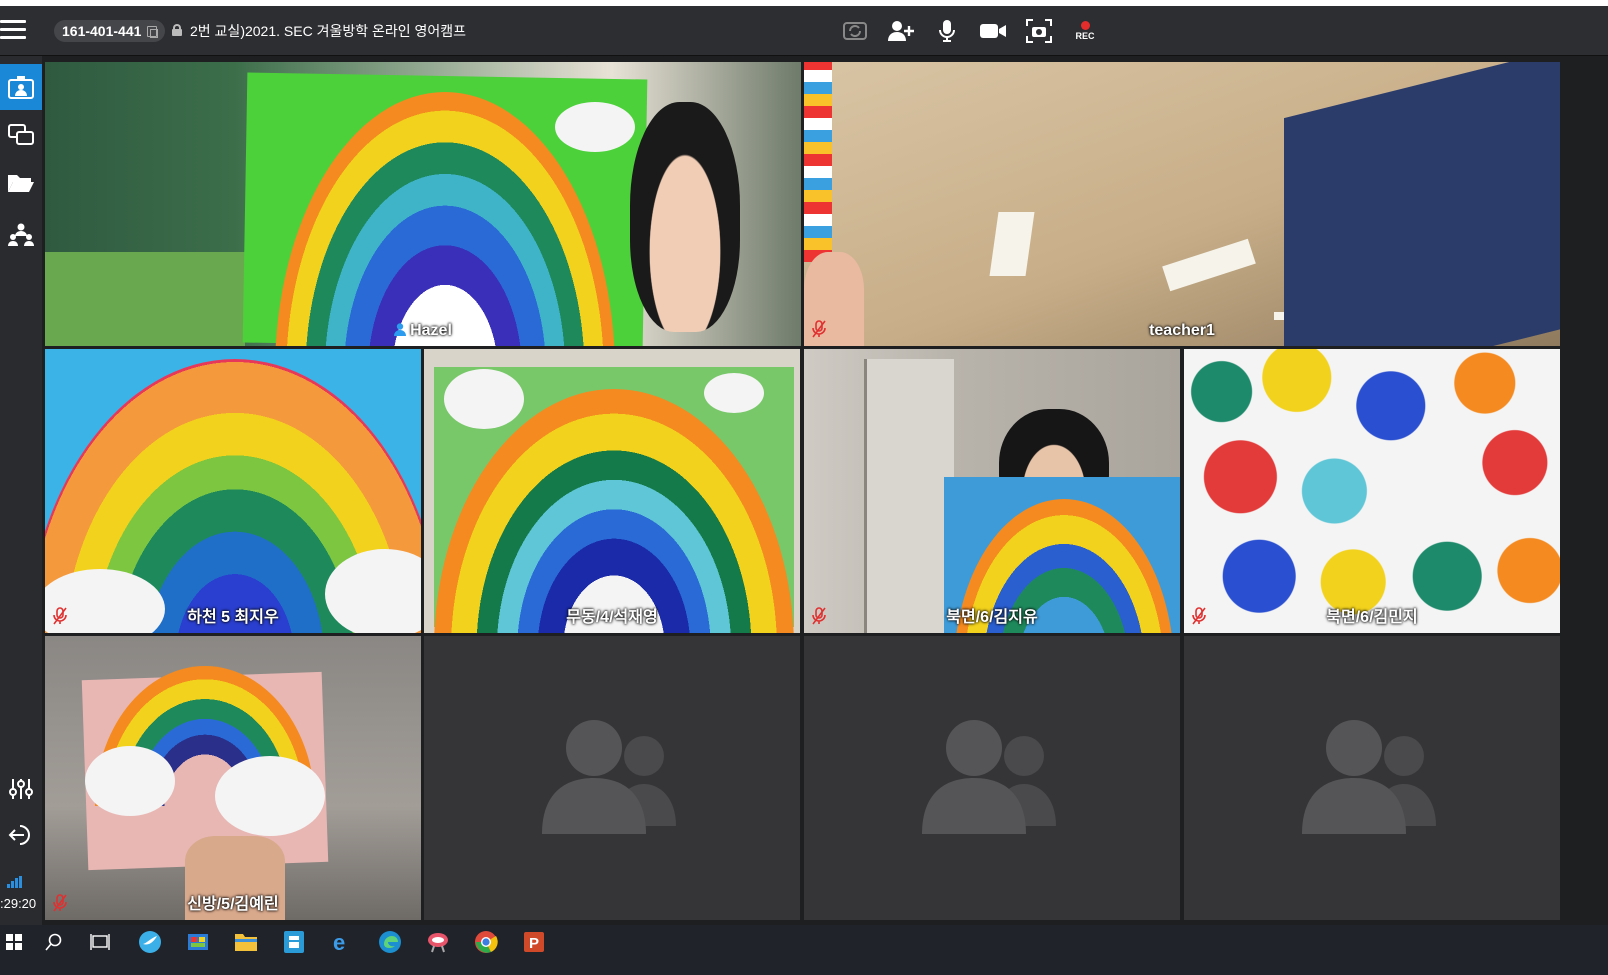 This screenshot has width=1608, height=975. What do you see at coordinates (233, 491) in the screenshot?
I see `video-tile-participant-3: 하천 5 최지우` at bounding box center [233, 491].